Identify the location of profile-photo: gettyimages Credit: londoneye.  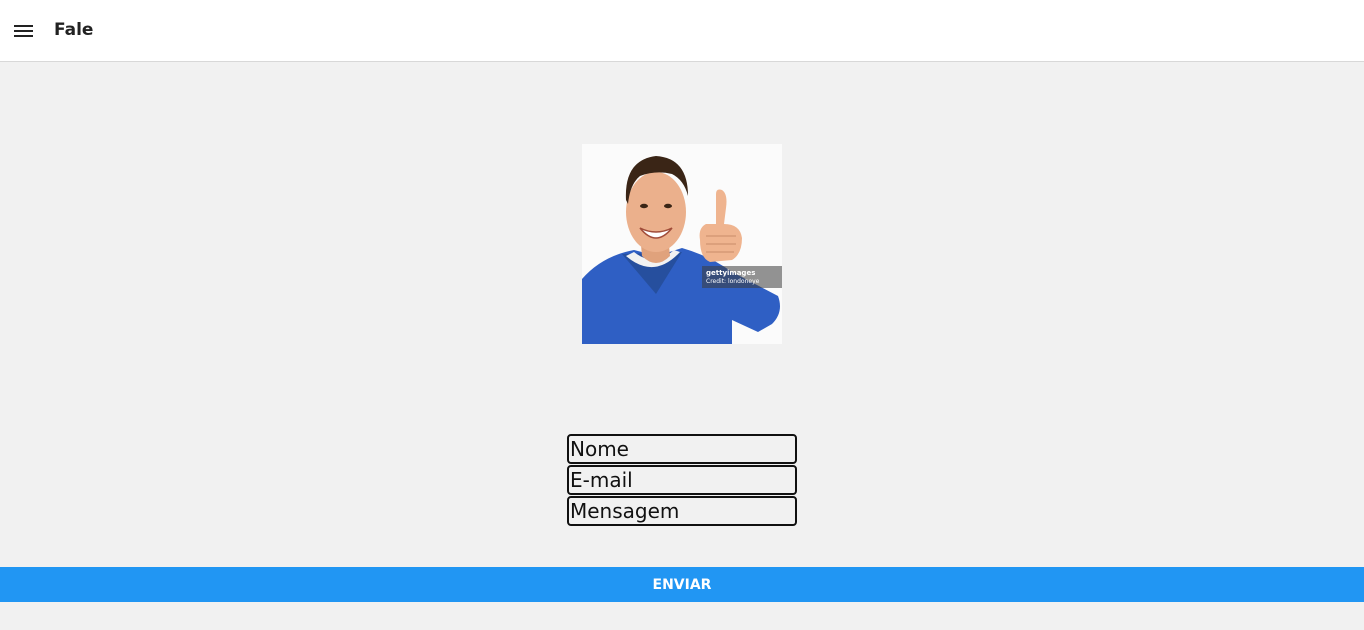
(682, 244).